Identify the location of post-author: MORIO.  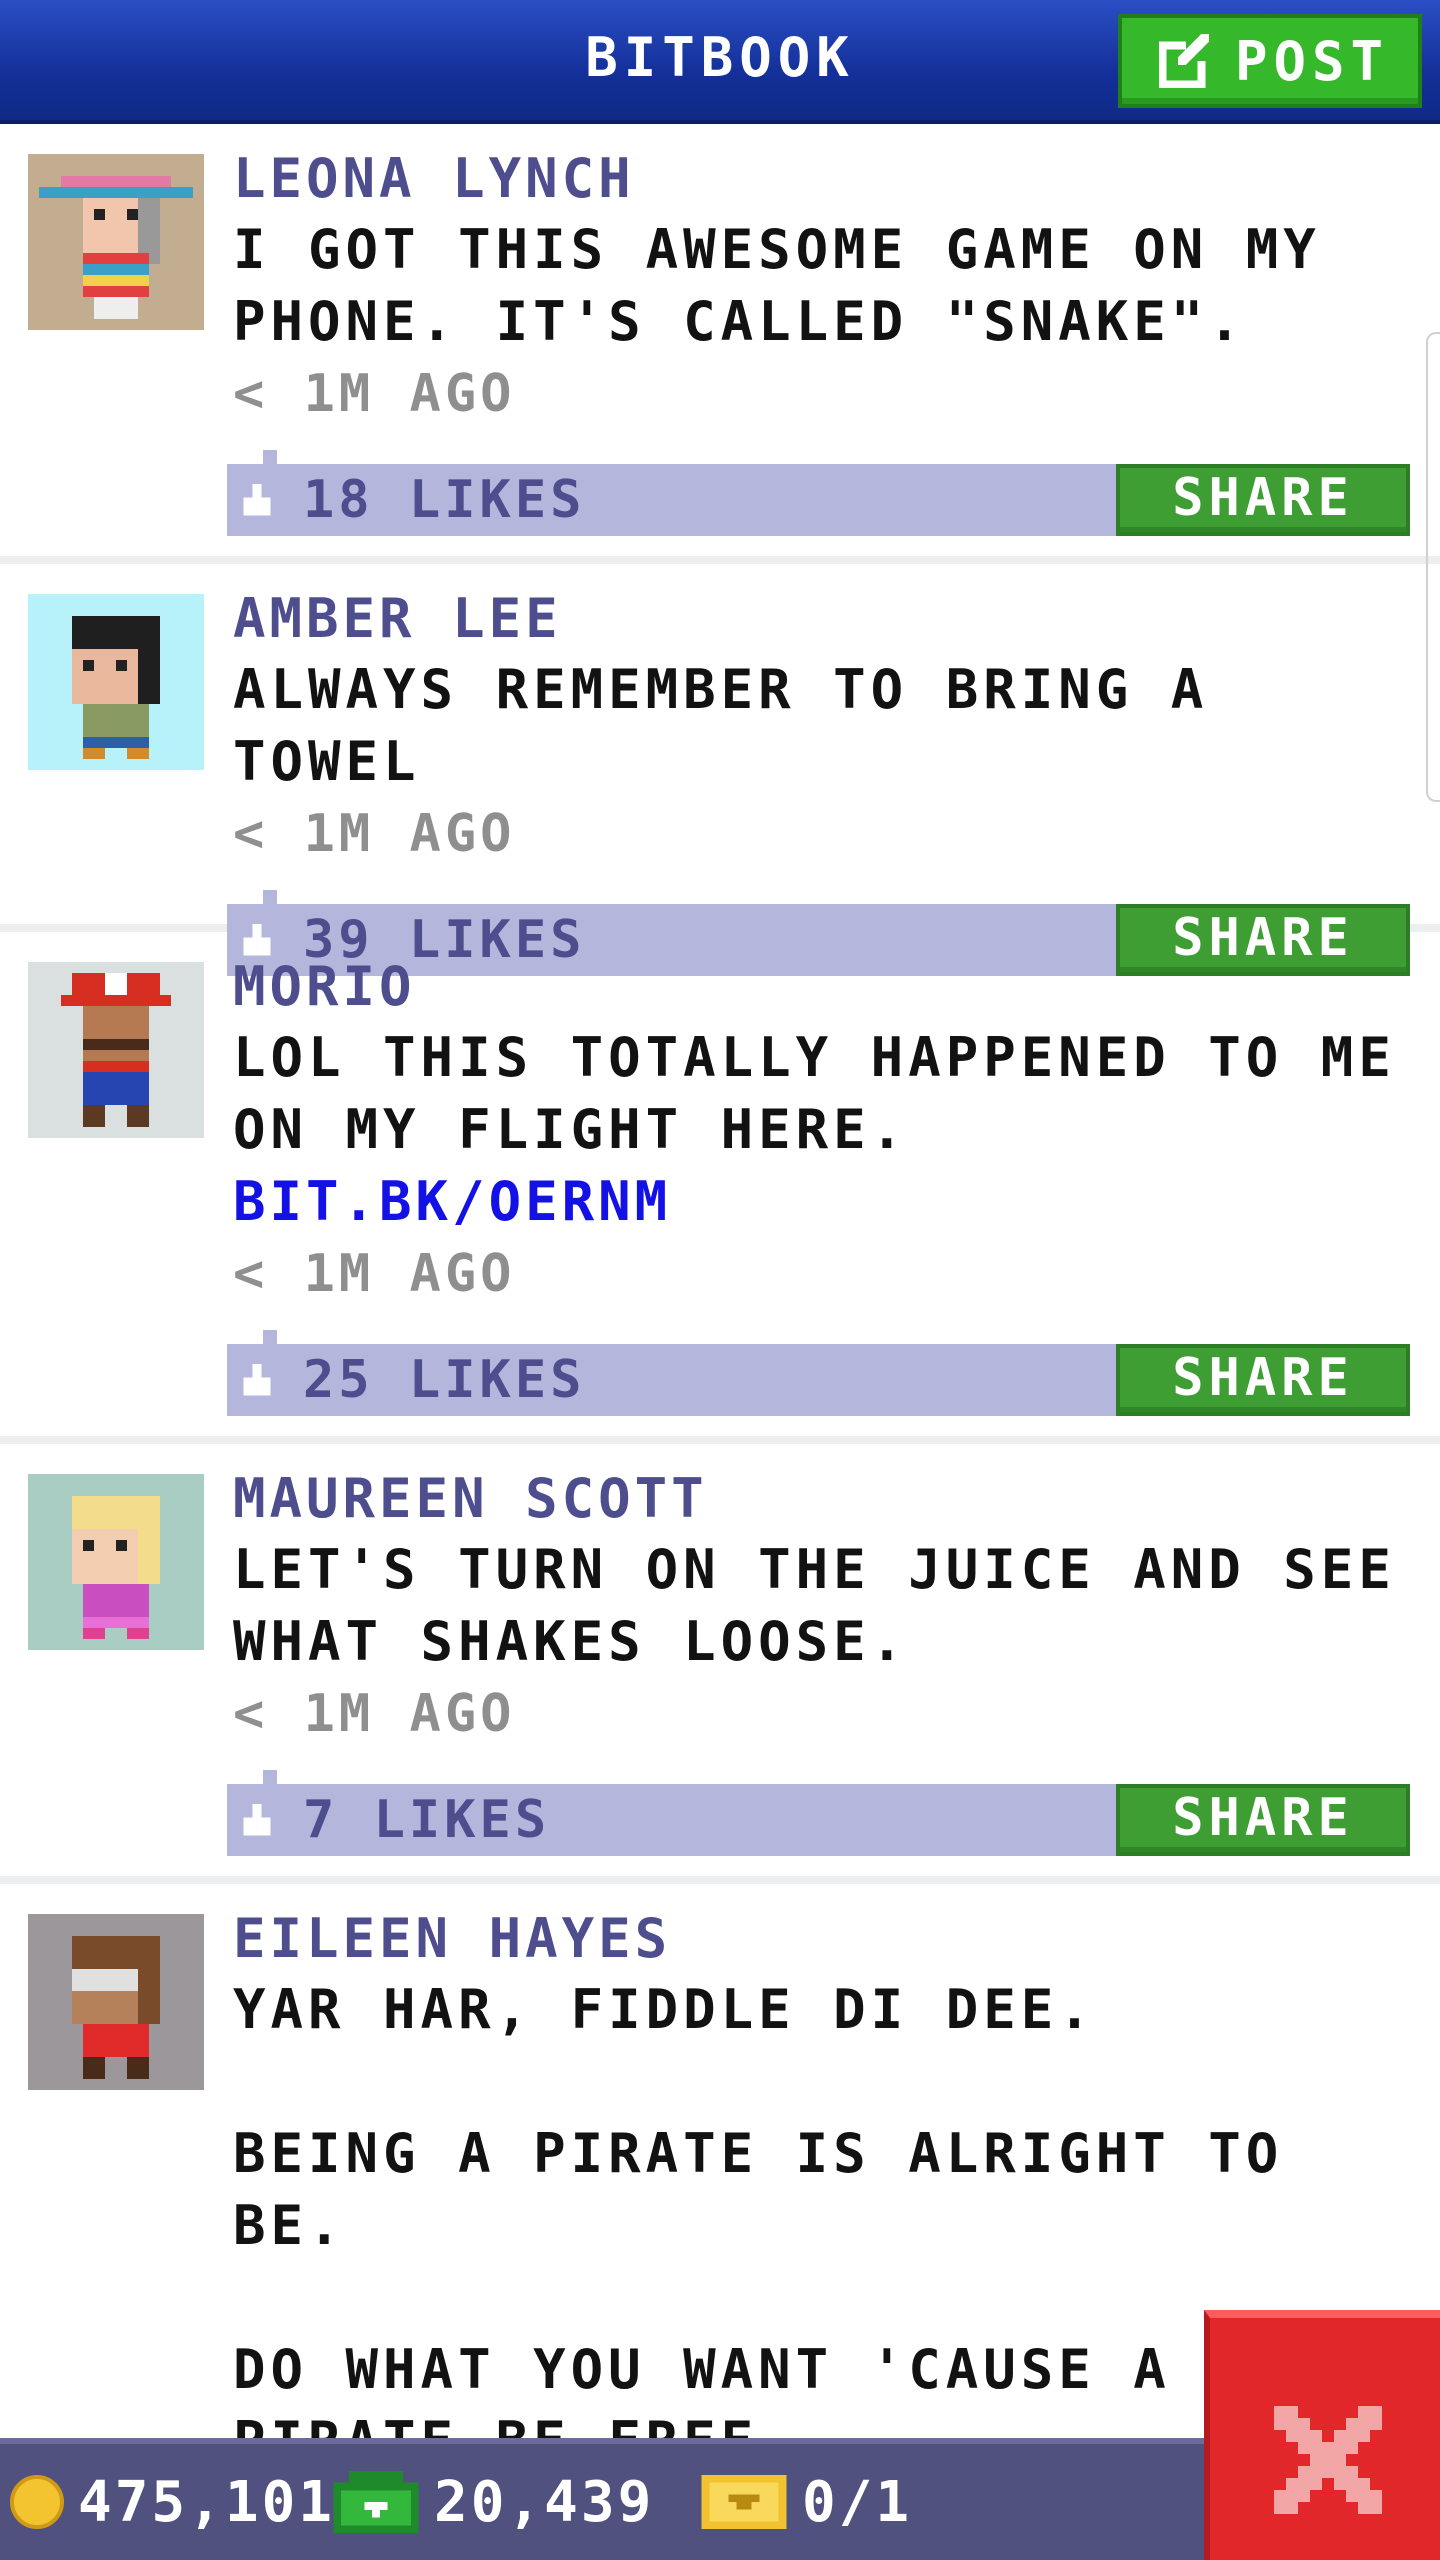
(826, 987).